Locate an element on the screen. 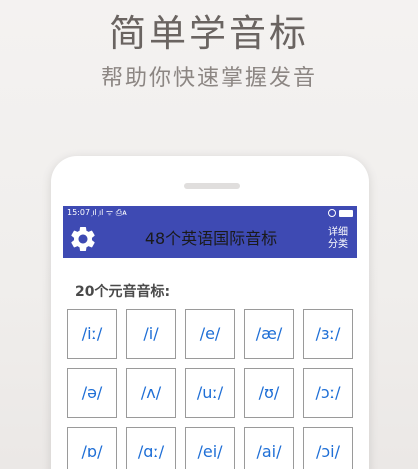 The width and height of the screenshot is (418, 469). toolbar-title: 48个英语国际音标 is located at coordinates (211, 238).